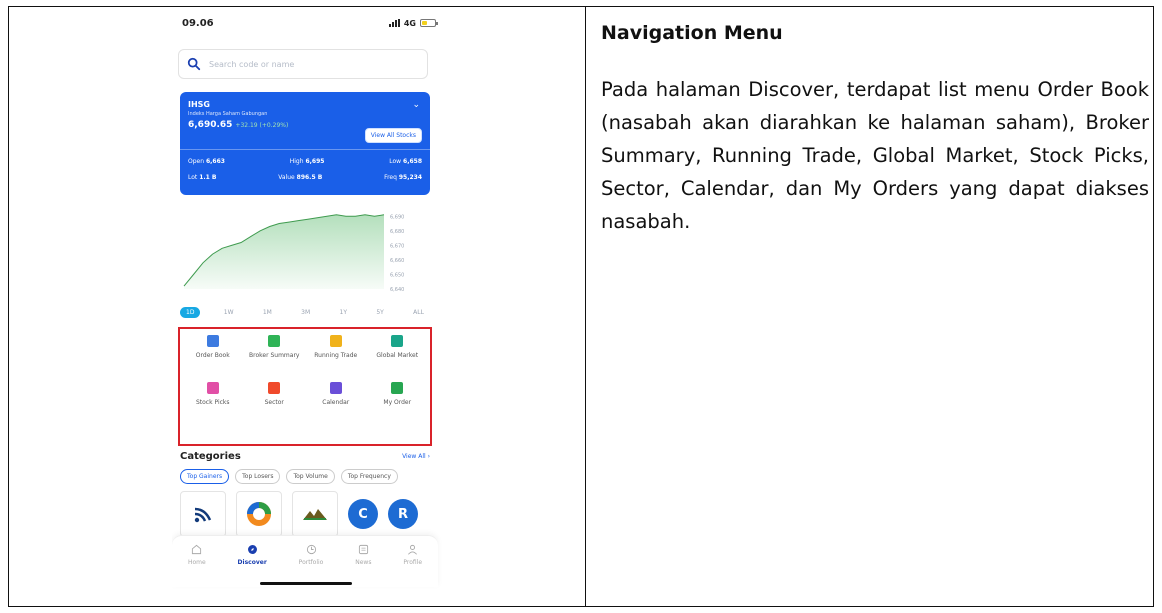 The width and height of the screenshot is (1162, 613). I want to click on nav-item-portfolio: Portfolio, so click(311, 565).